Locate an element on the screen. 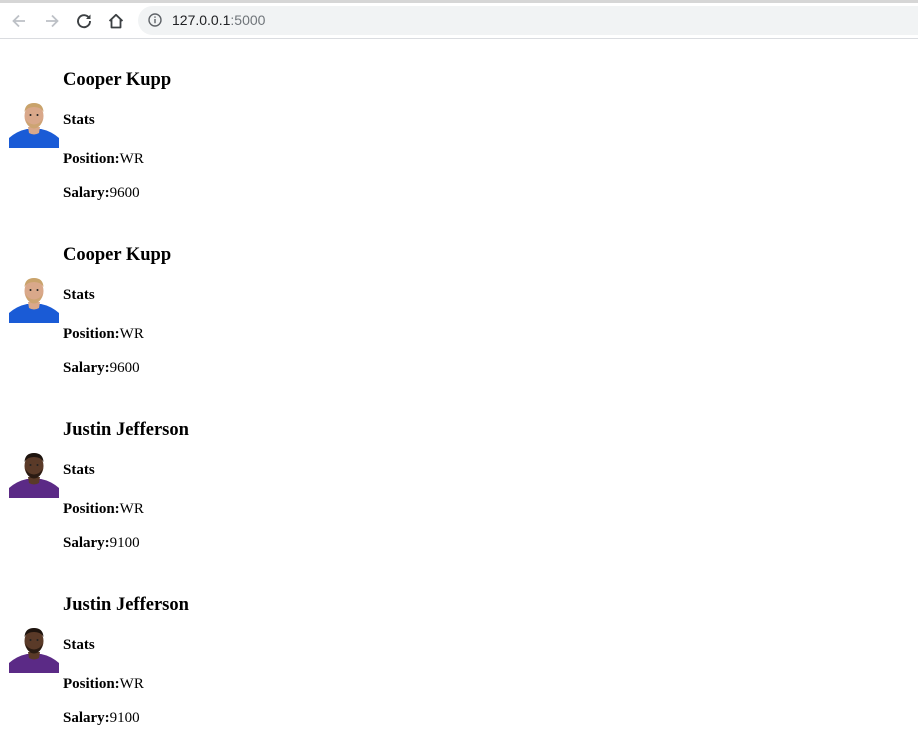  arrow-left-icon is located at coordinates (19, 21).